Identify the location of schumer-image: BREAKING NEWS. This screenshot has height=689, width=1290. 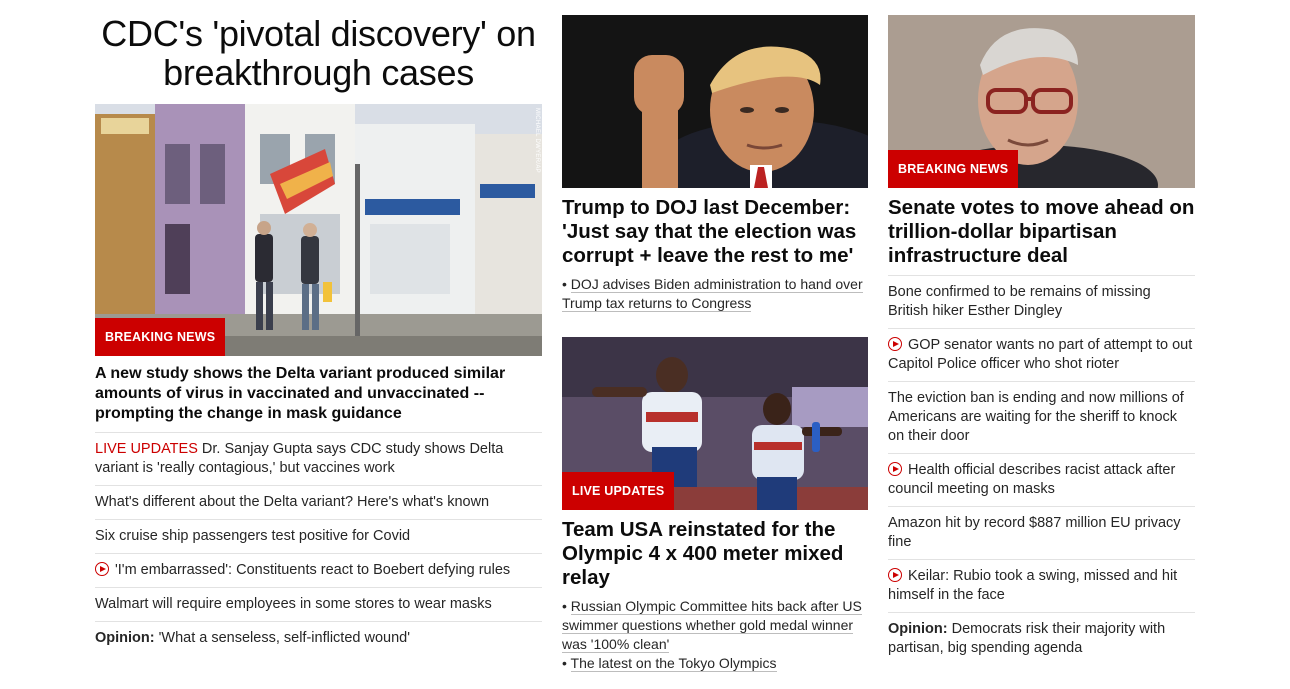
(1041, 101).